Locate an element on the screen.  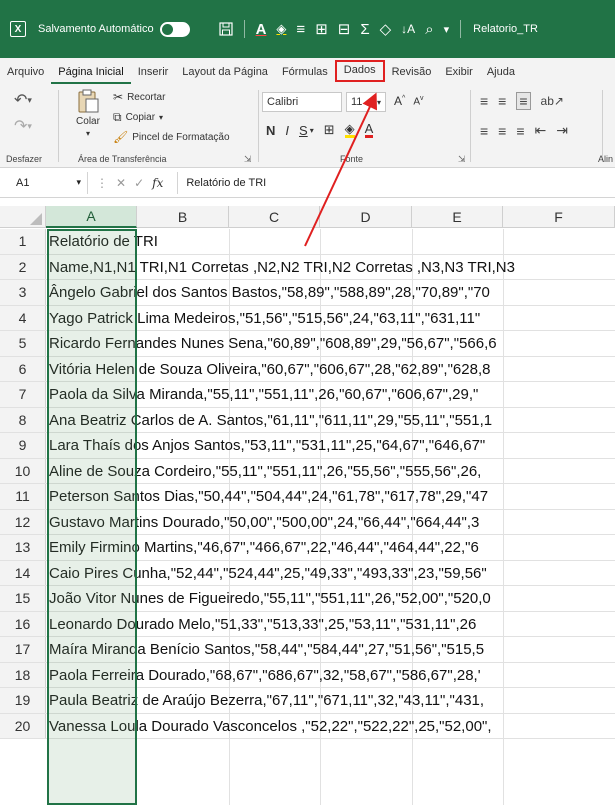
row-header: 7 is located at coordinates (23, 394).